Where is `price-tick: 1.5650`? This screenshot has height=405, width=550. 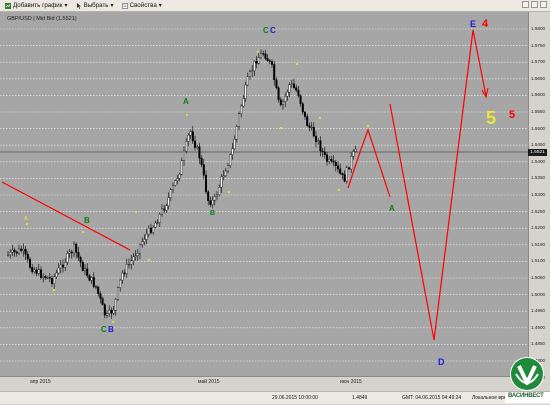 price-tick: 1.5650 is located at coordinates (538, 78).